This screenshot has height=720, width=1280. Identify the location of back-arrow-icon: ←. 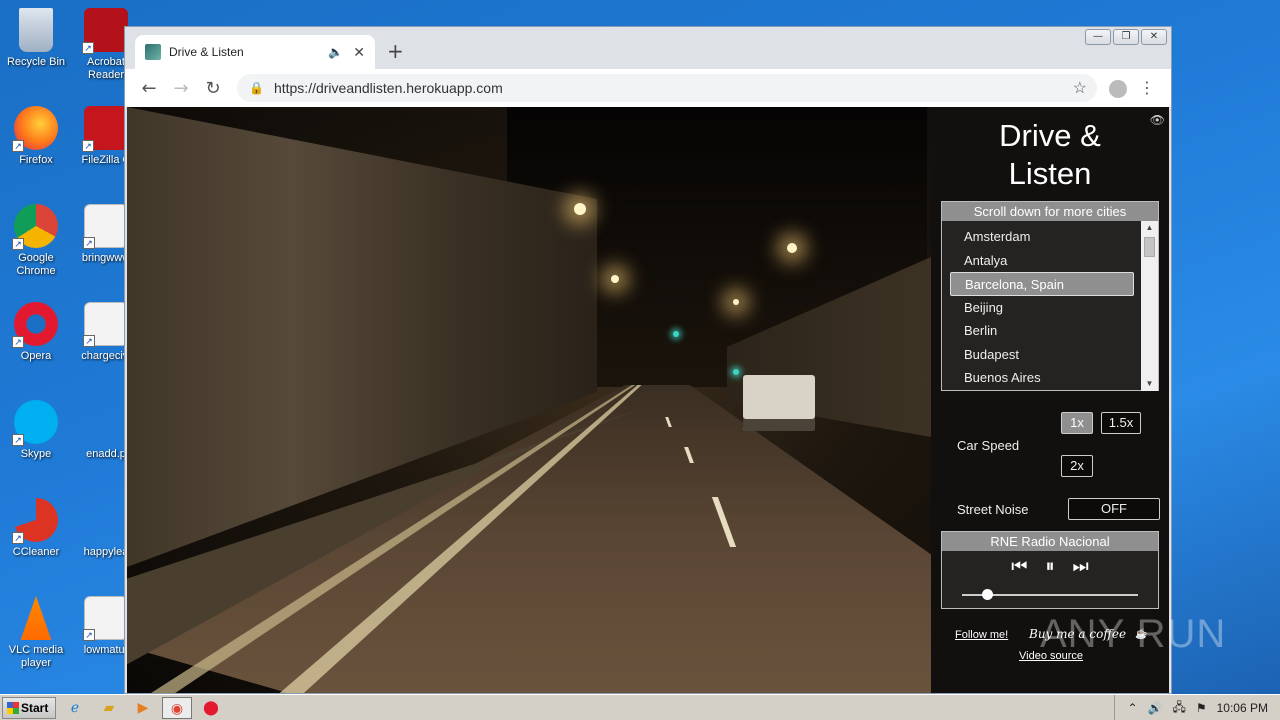
(149, 88).